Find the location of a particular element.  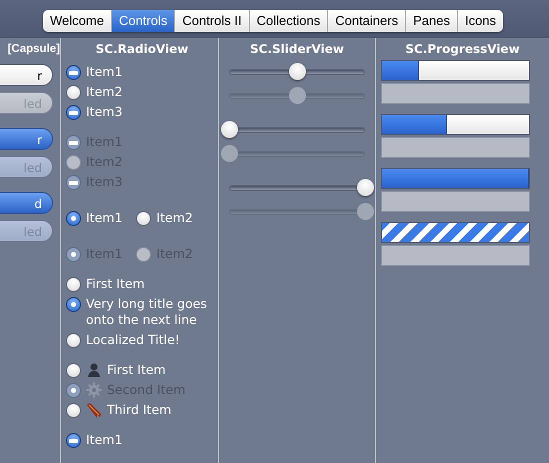

gear-icon is located at coordinates (94, 390).